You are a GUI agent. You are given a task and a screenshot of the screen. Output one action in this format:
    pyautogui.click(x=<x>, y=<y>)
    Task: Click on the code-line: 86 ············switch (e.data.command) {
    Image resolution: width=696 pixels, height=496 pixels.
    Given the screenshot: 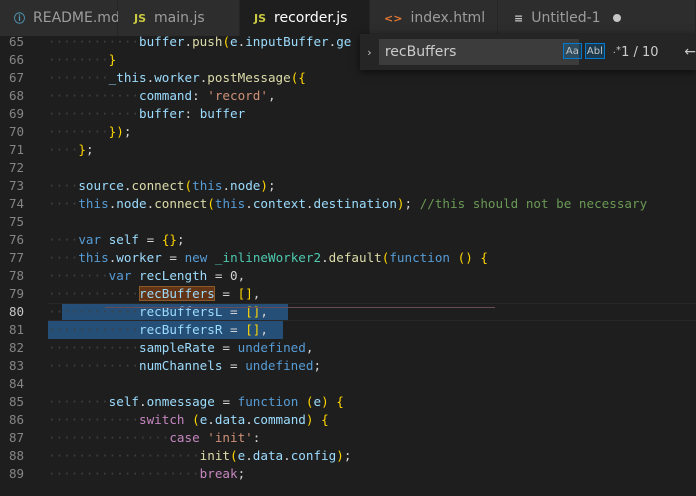 What is the action you would take?
    pyautogui.click(x=348, y=420)
    